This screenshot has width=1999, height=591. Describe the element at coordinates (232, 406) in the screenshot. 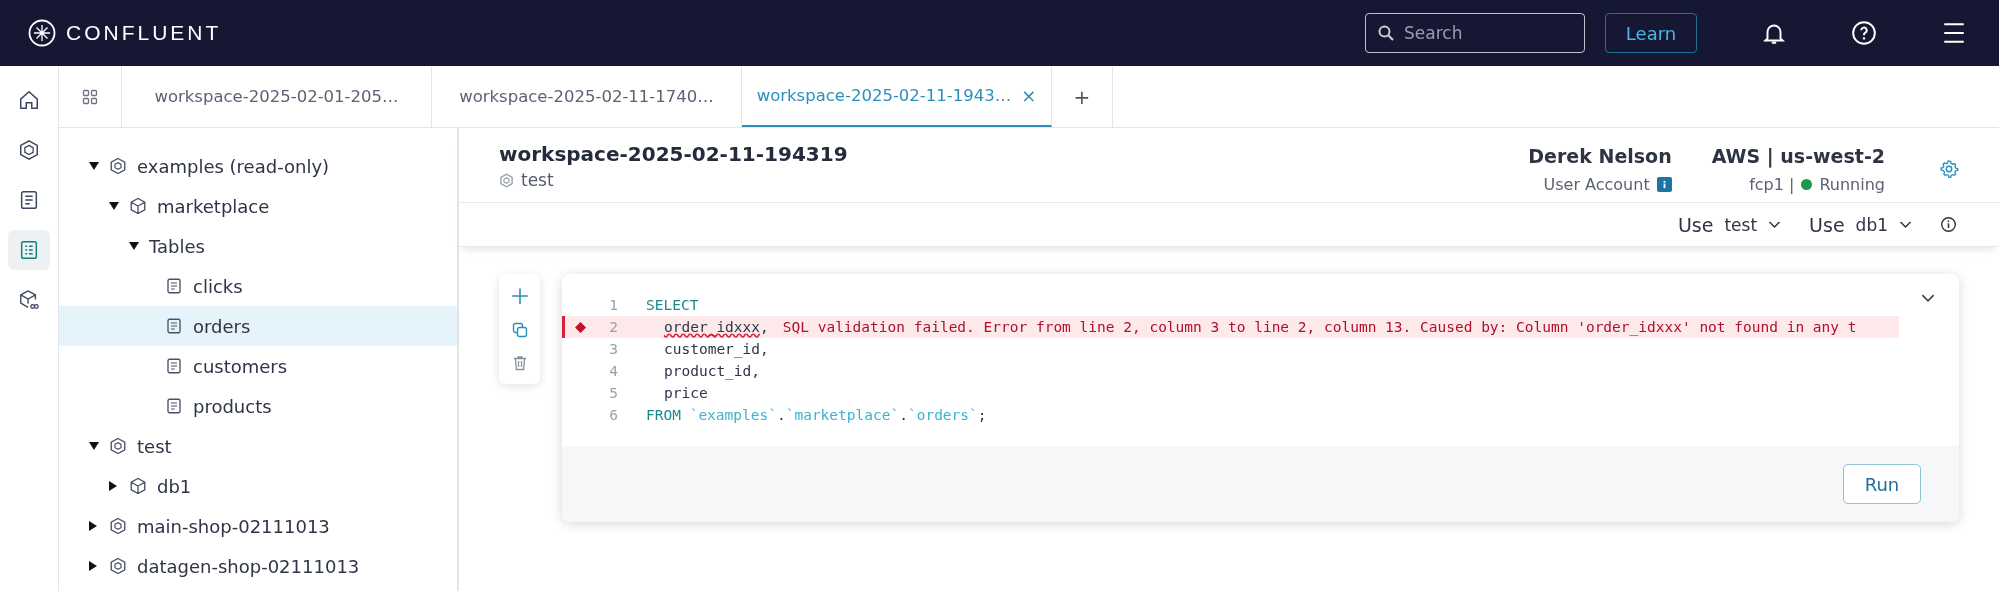

I see `tree-label: products` at that location.